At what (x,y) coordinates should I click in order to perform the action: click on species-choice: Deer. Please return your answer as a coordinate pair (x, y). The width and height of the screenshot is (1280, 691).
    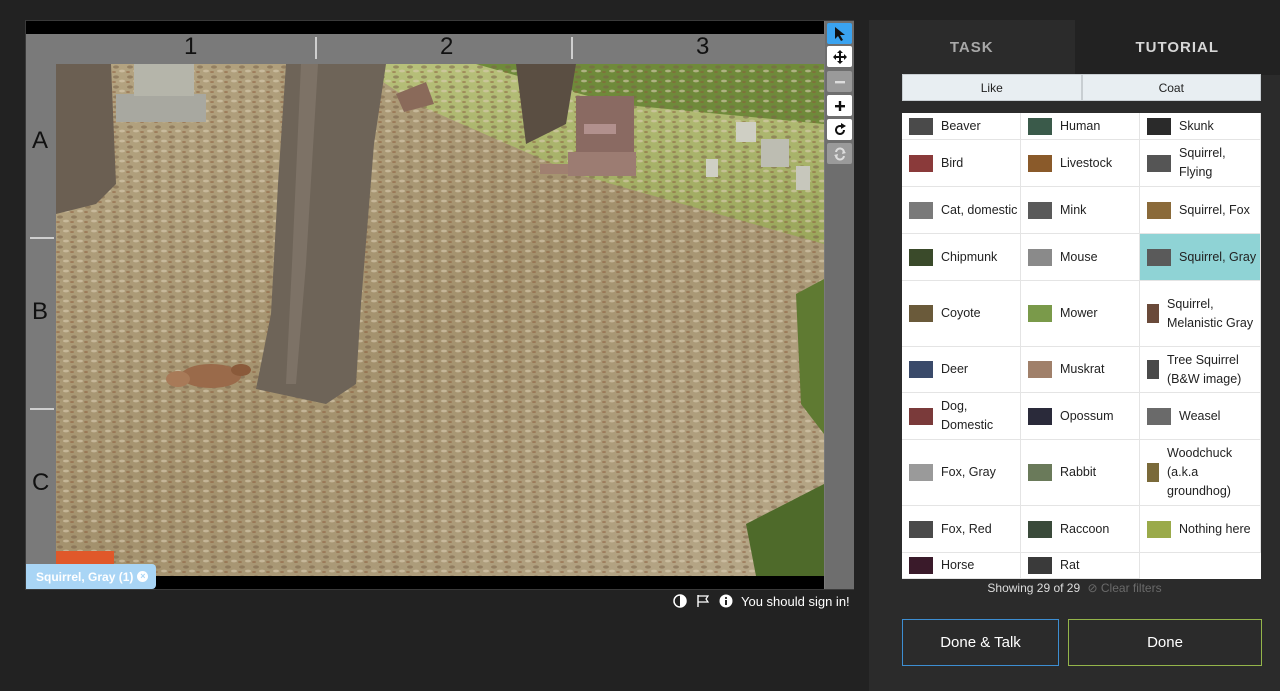
    Looking at the image, I should click on (961, 370).